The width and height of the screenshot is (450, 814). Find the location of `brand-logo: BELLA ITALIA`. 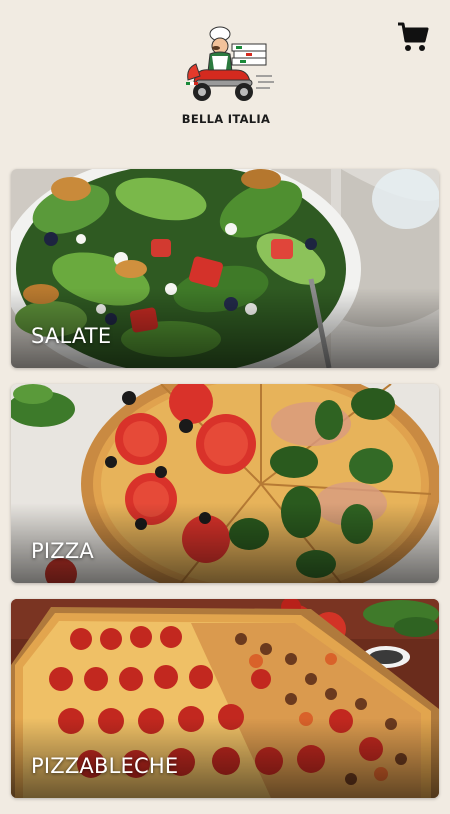

brand-logo: BELLA ITALIA is located at coordinates (226, 76).